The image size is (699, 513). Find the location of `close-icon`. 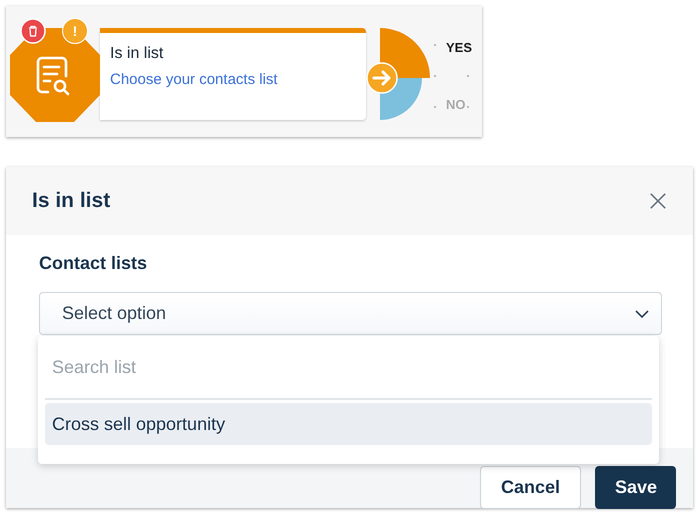

close-icon is located at coordinates (658, 201).